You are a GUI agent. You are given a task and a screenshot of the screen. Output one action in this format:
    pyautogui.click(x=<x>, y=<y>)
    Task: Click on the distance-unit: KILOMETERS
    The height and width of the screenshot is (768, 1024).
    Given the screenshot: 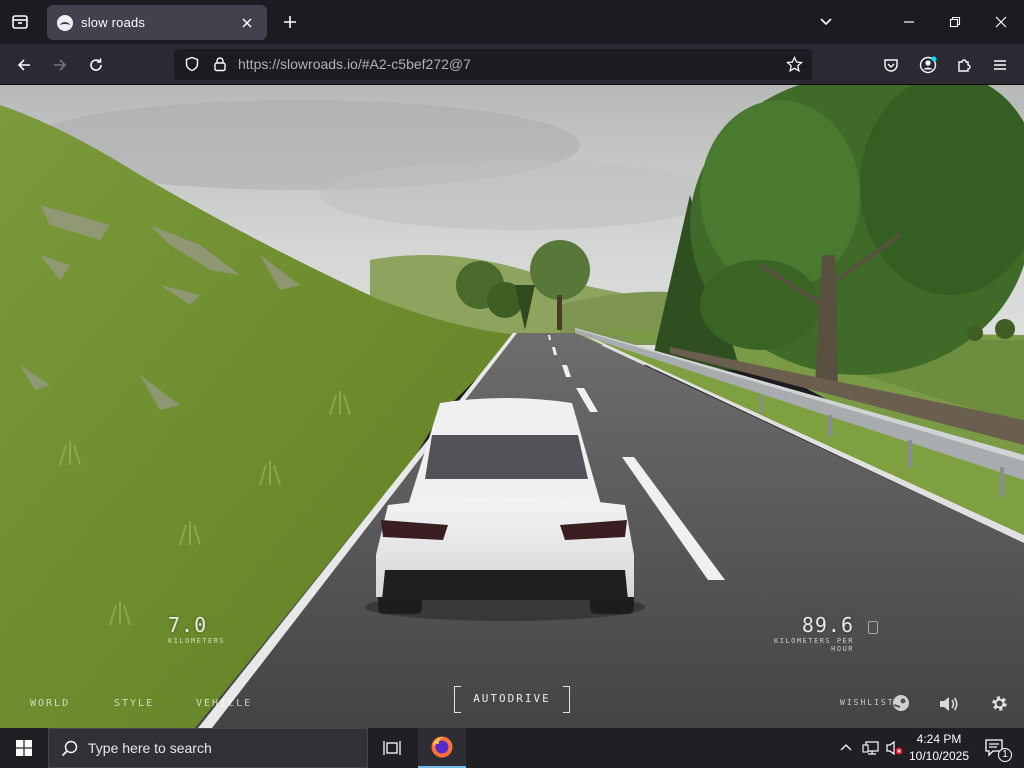 What is the action you would take?
    pyautogui.click(x=197, y=641)
    